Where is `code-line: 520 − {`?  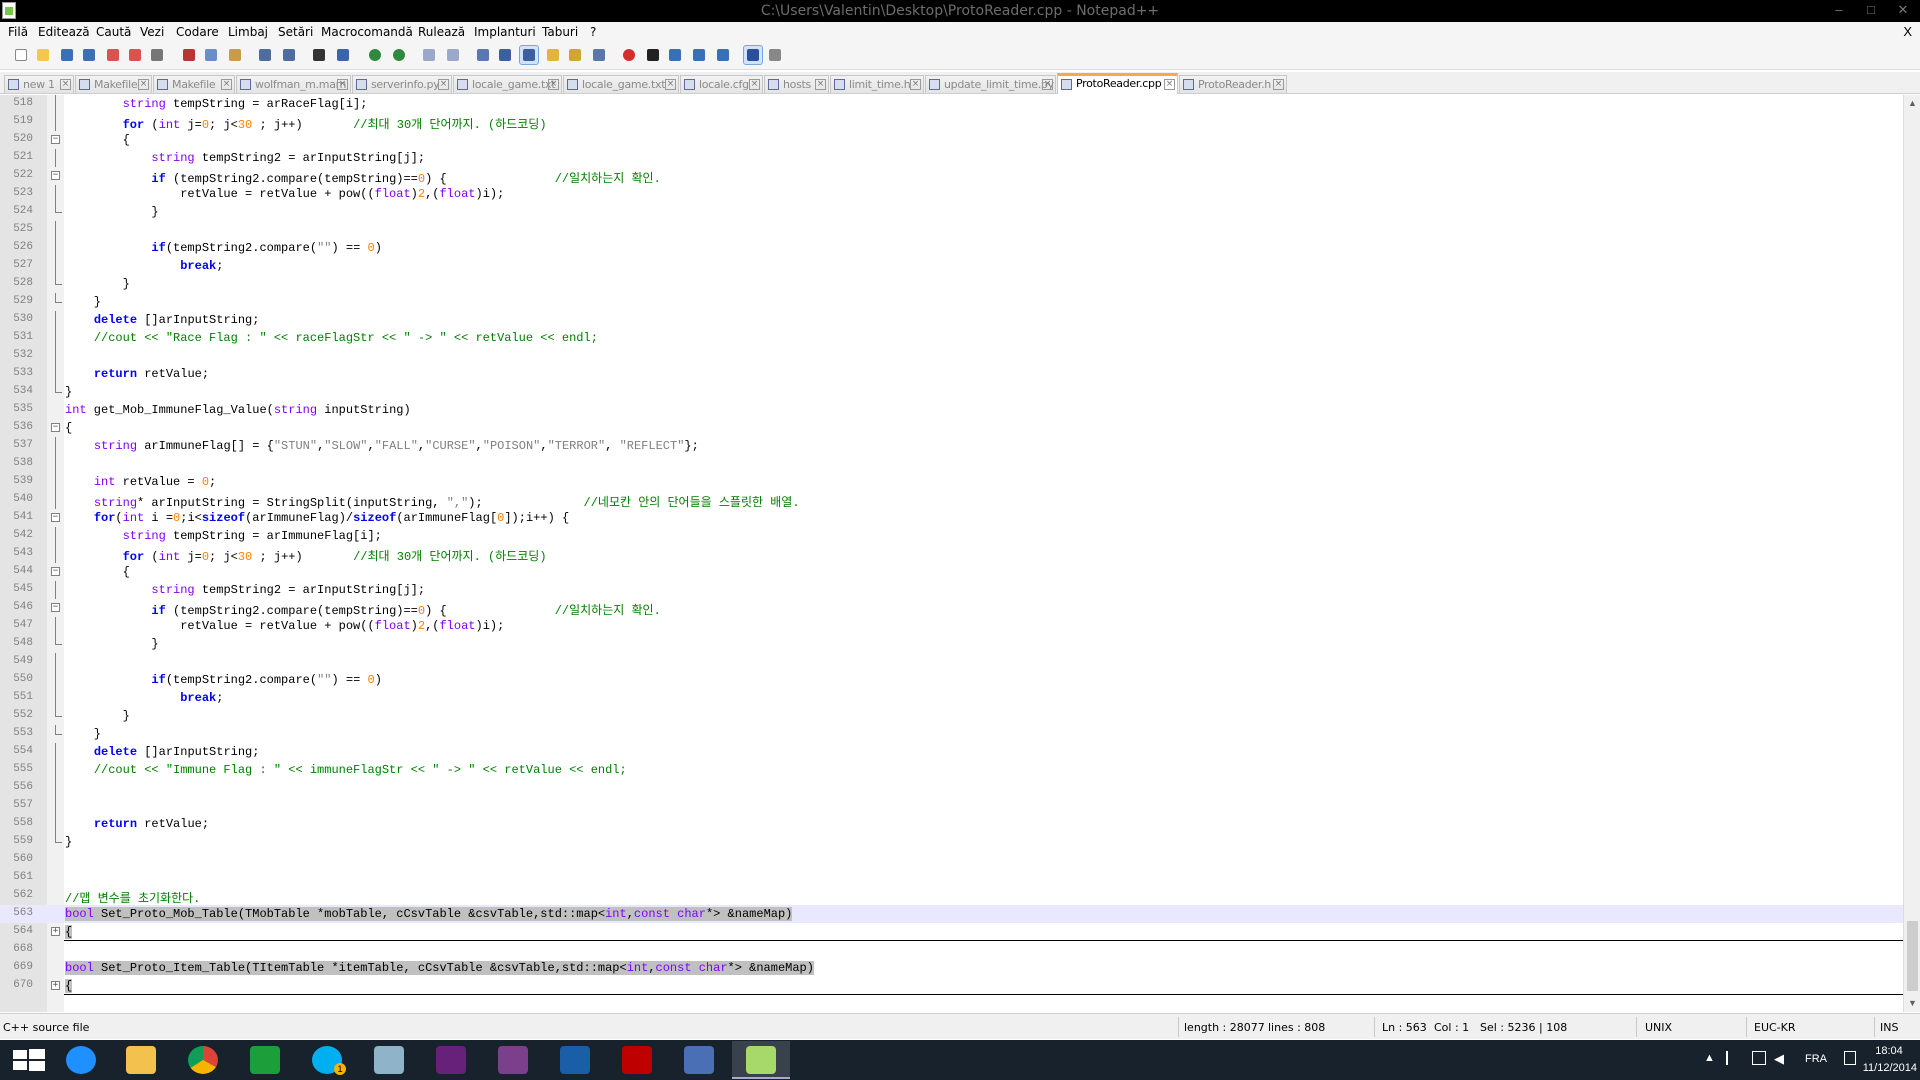 code-line: 520 − { is located at coordinates (951, 140).